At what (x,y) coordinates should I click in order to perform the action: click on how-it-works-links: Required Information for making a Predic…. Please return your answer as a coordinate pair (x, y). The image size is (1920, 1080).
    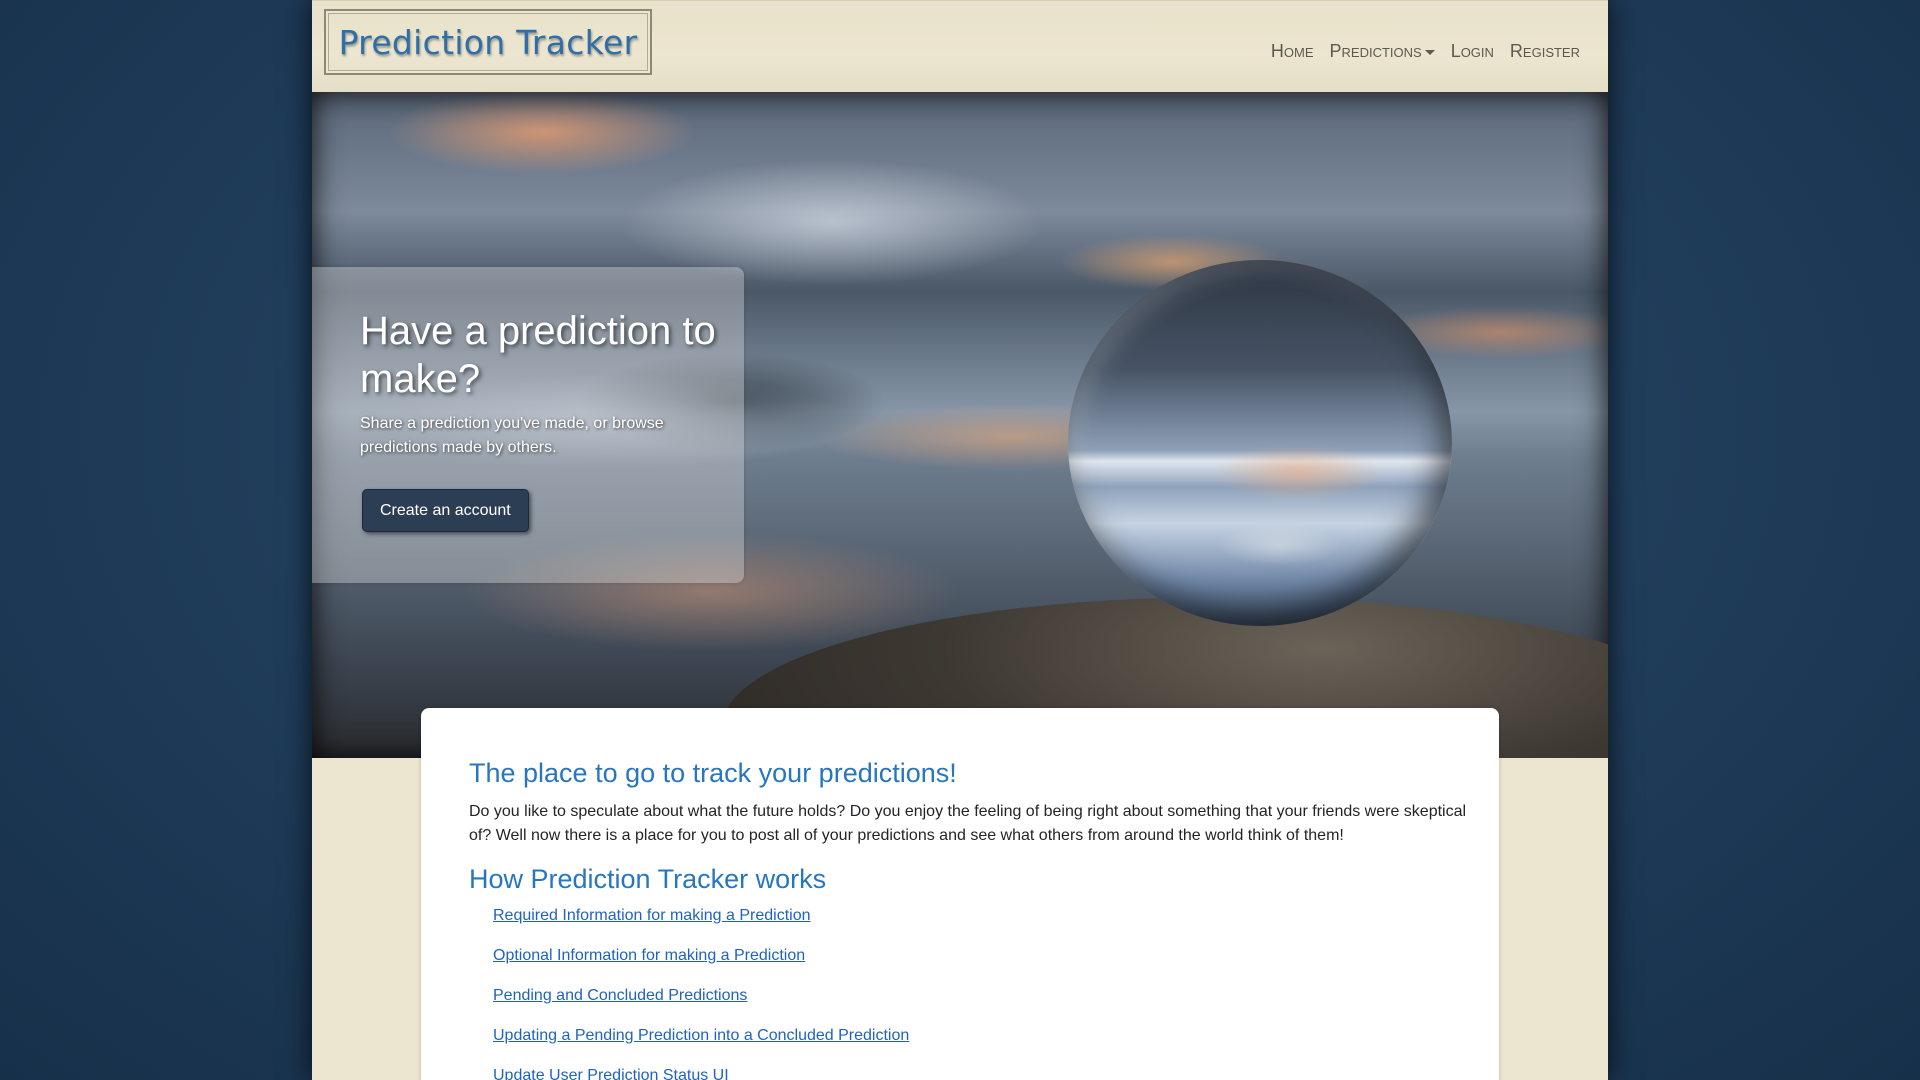
    Looking at the image, I should click on (701, 993).